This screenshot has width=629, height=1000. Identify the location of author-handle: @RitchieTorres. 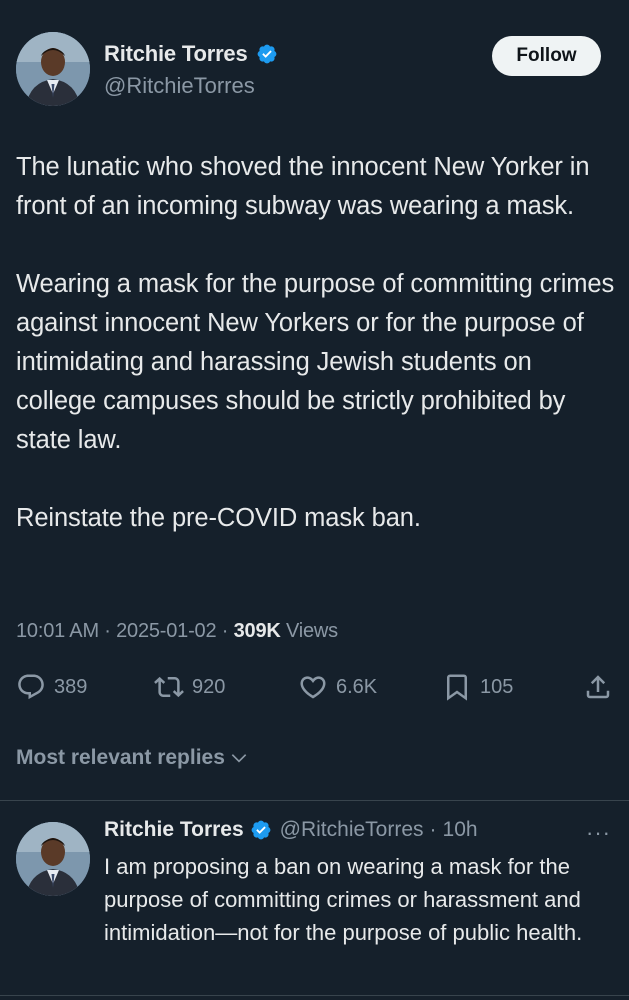
(179, 86).